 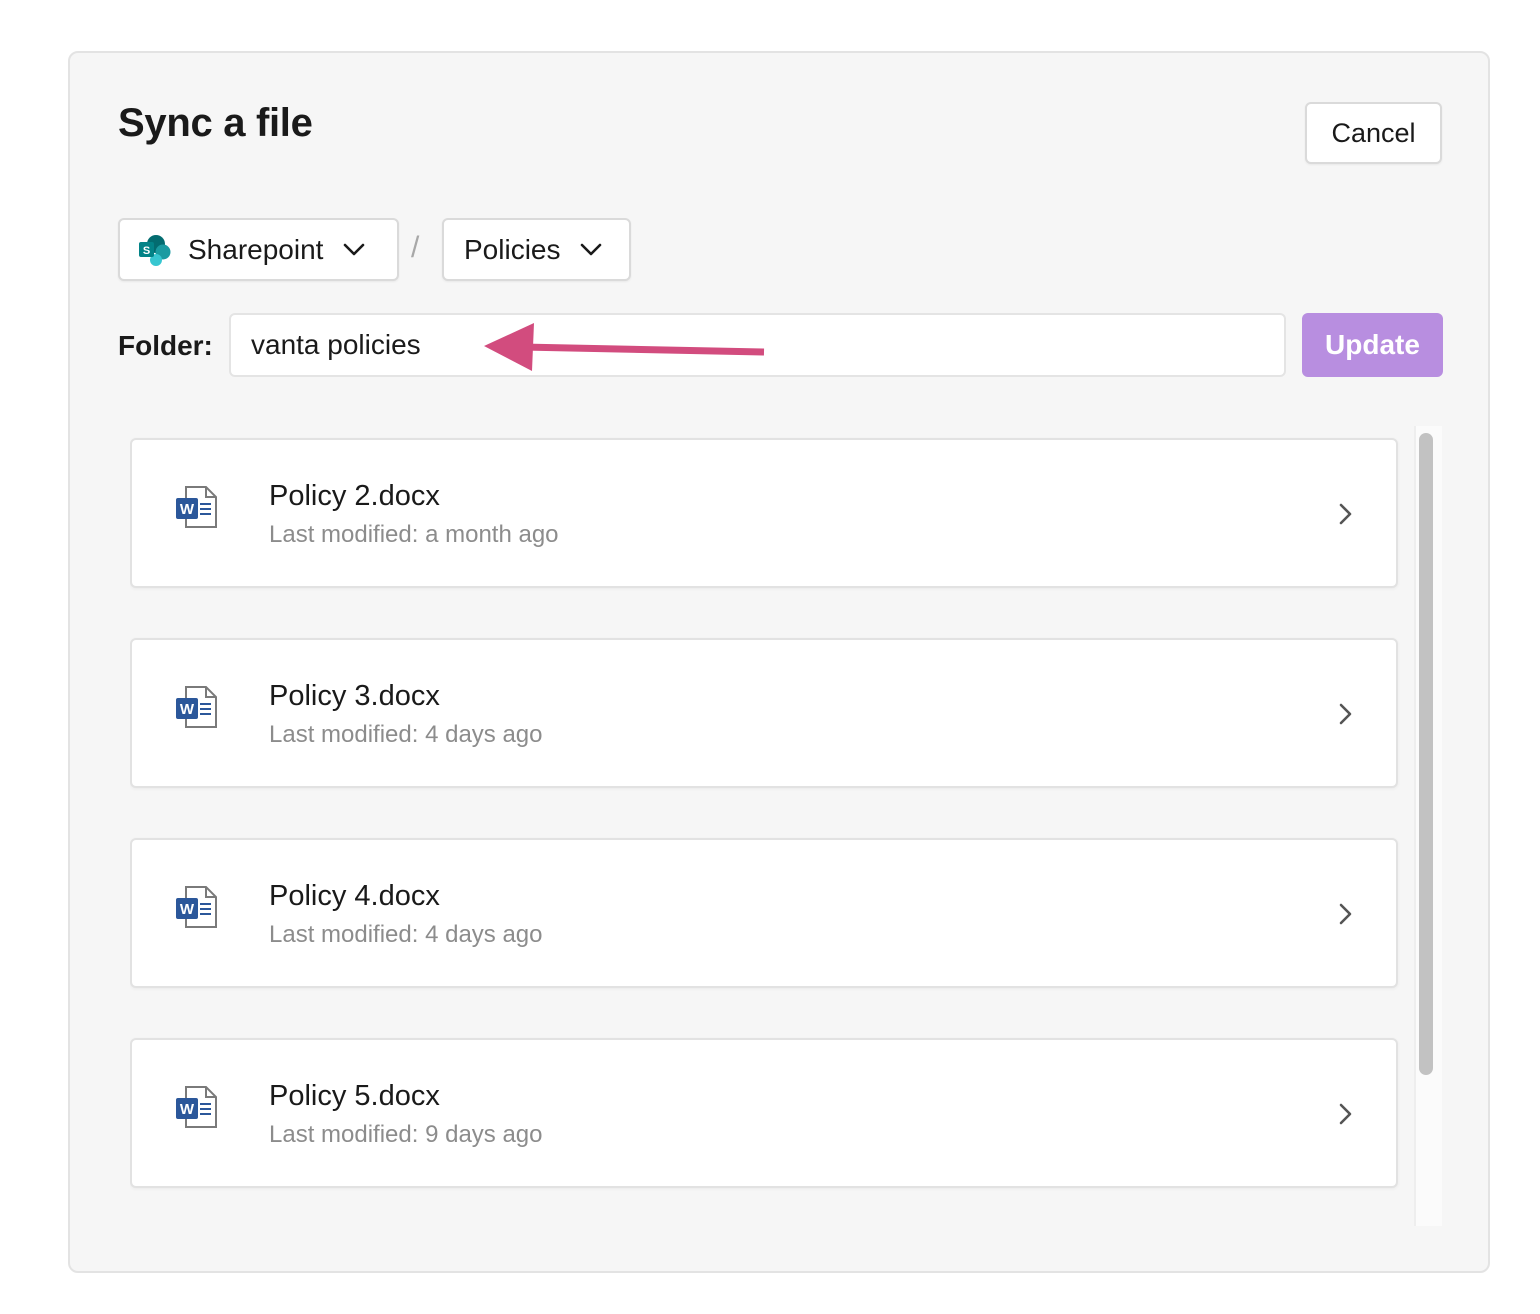 What do you see at coordinates (1373, 133) in the screenshot?
I see `cancel-button: Cancel` at bounding box center [1373, 133].